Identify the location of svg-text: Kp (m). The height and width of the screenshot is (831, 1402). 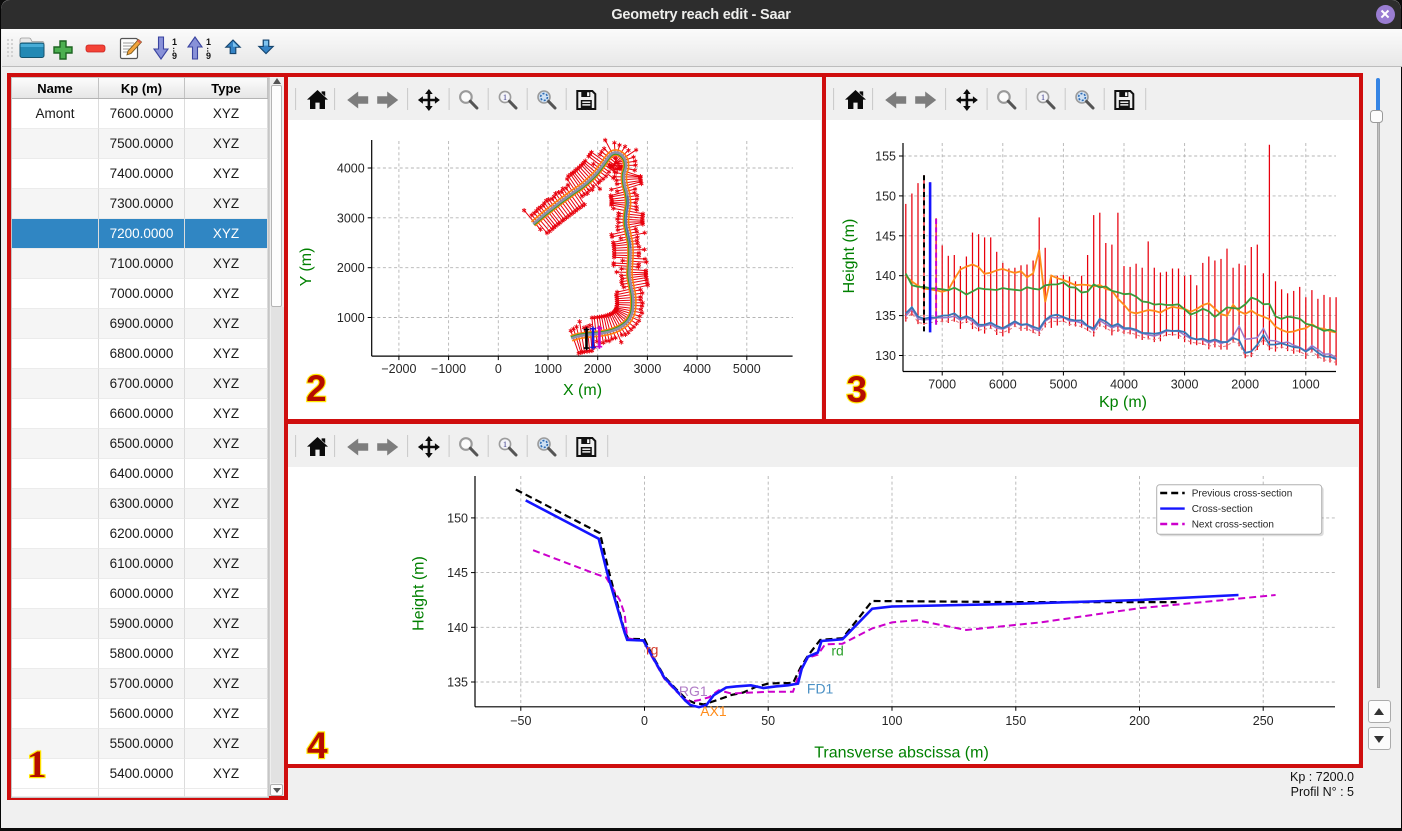
(1123, 402).